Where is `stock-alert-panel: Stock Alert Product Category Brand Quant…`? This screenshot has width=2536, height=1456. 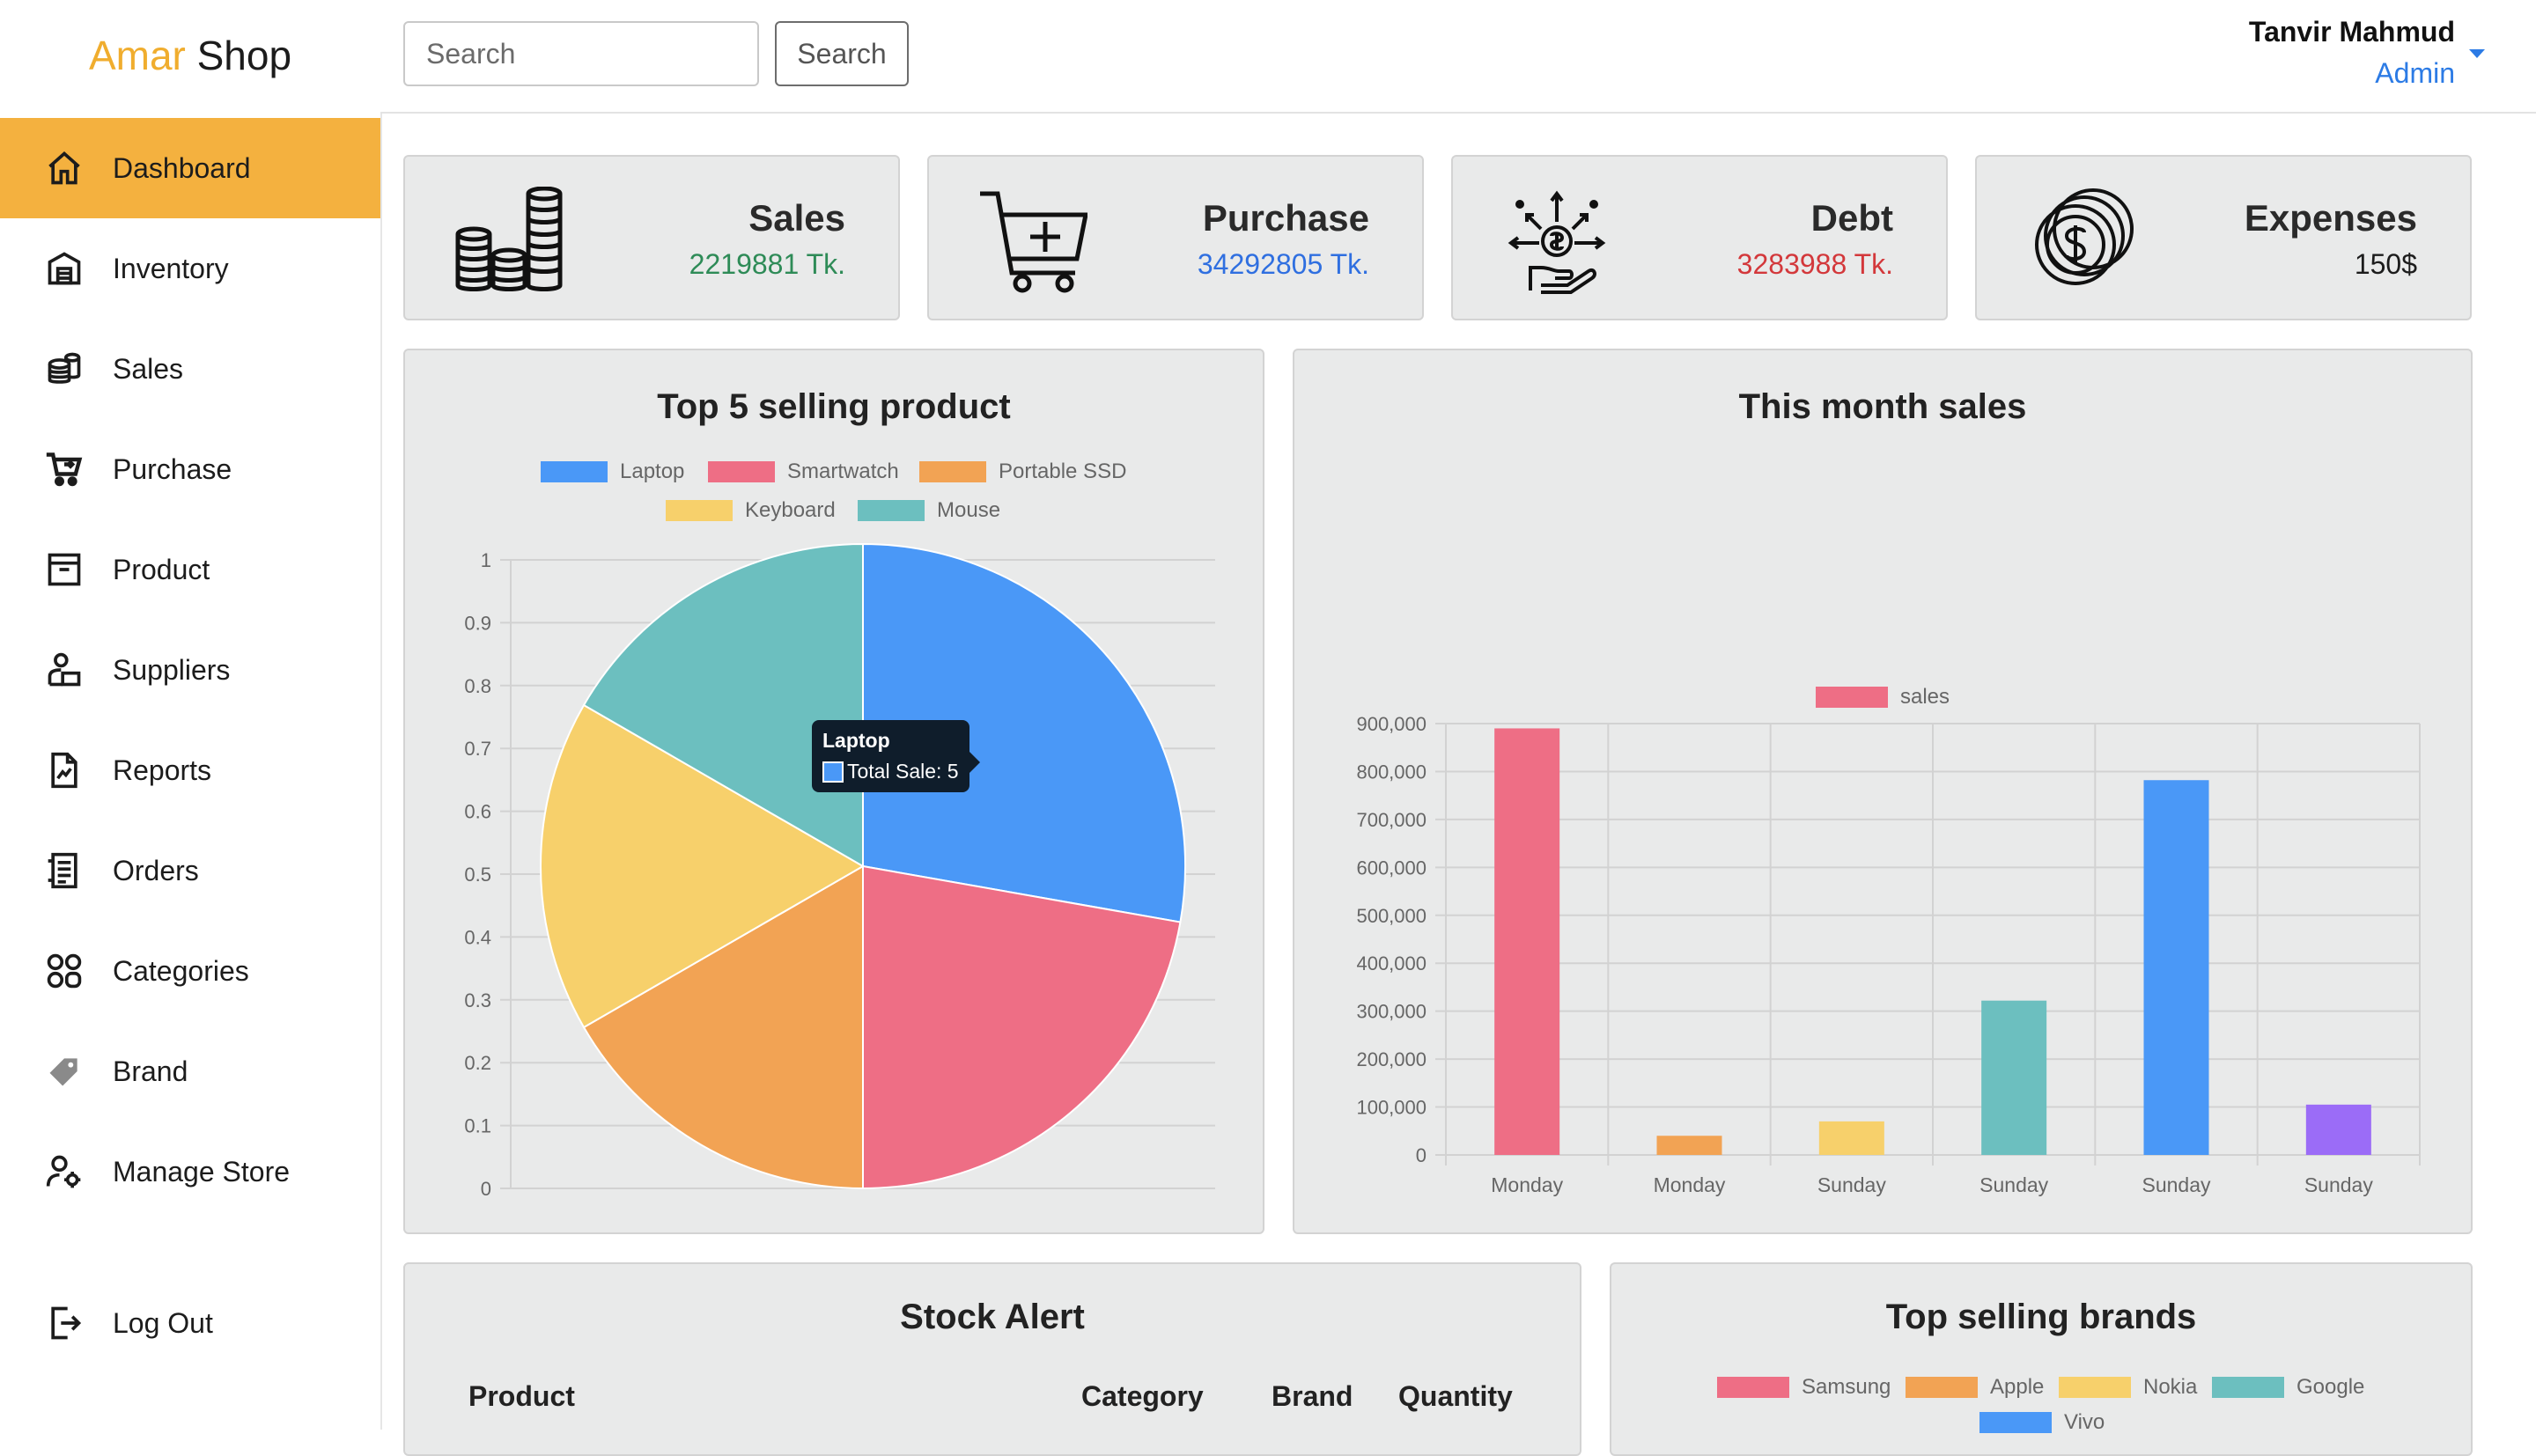
stock-alert-panel: Stock Alert Product Category Brand Quant… is located at coordinates (992, 1359).